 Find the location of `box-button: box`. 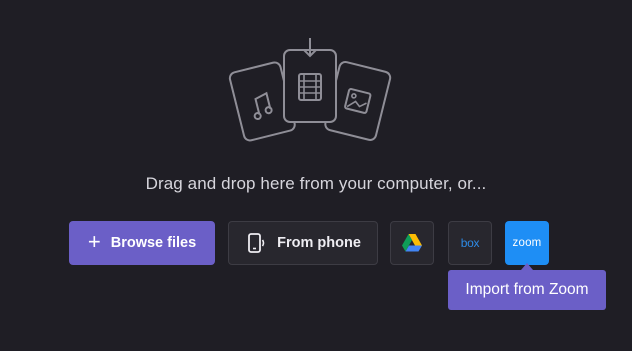

box-button: box is located at coordinates (470, 243).